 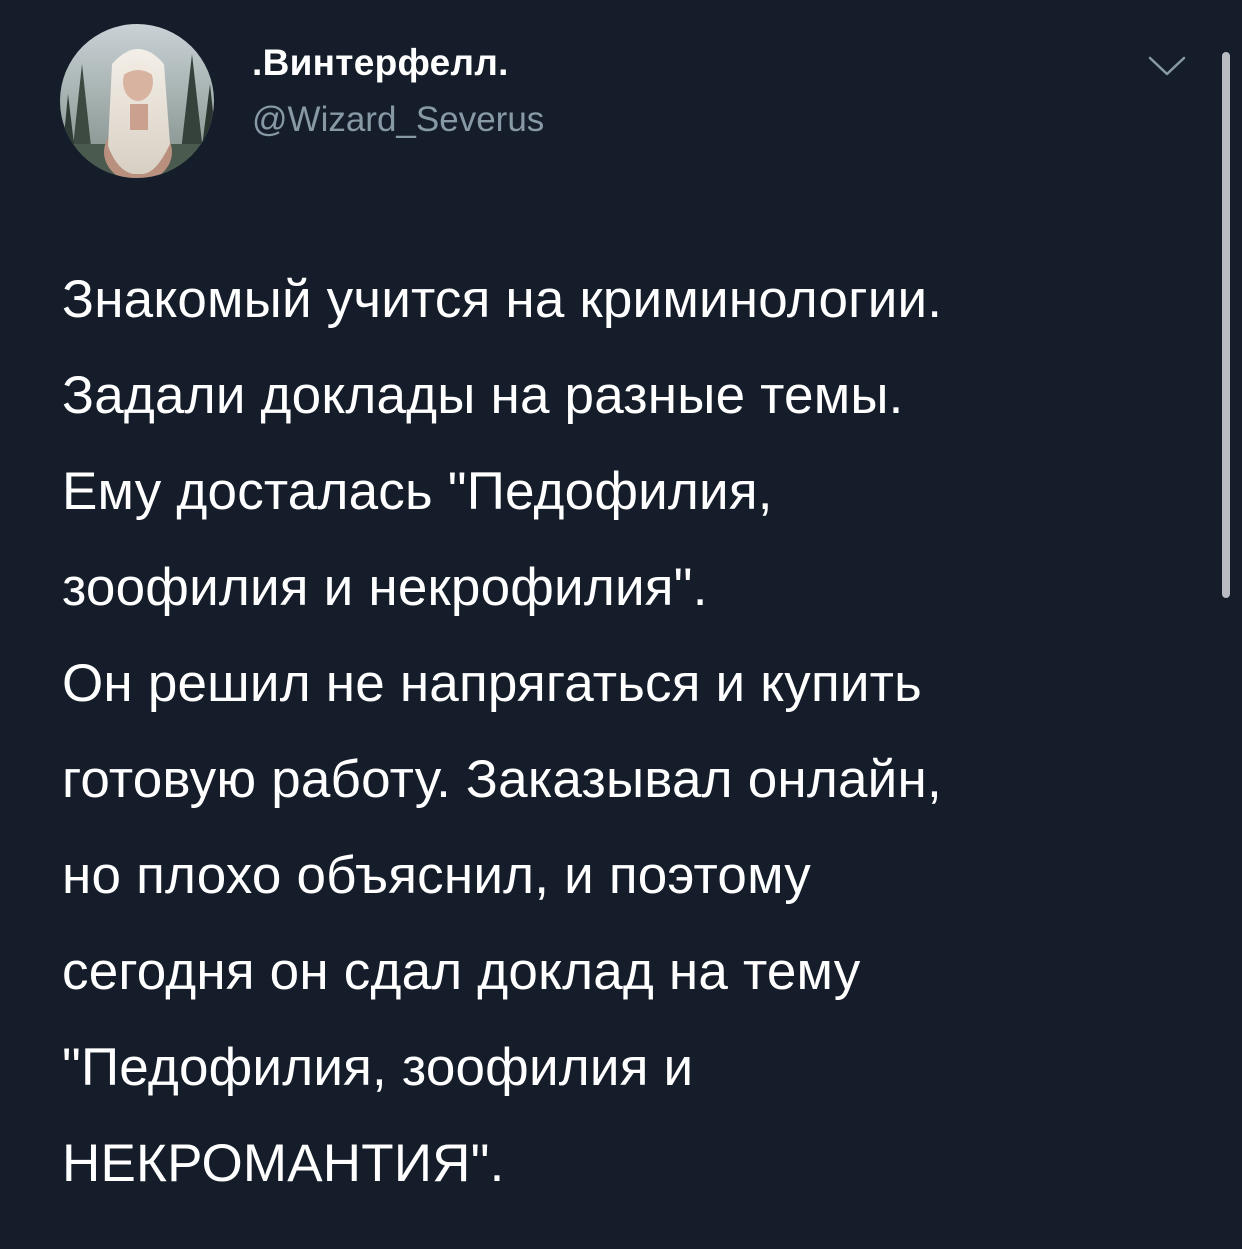 I want to click on author-display-name: .Винтерфелл., so click(x=380, y=63).